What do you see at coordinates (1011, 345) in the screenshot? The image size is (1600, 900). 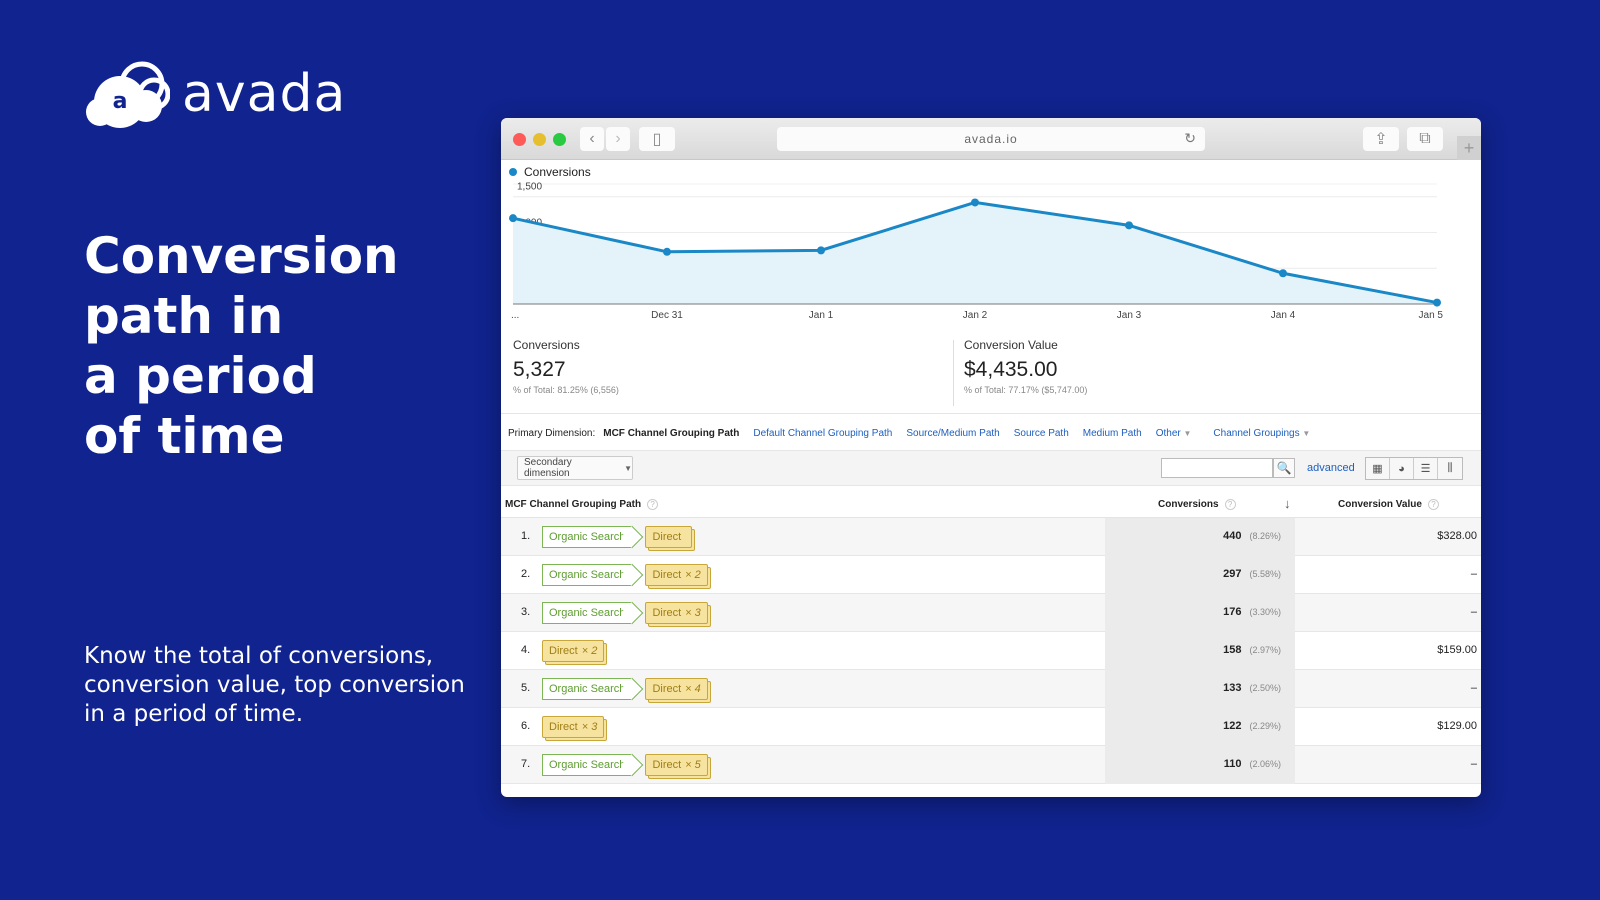 I see `metric-label: Conversion Value` at bounding box center [1011, 345].